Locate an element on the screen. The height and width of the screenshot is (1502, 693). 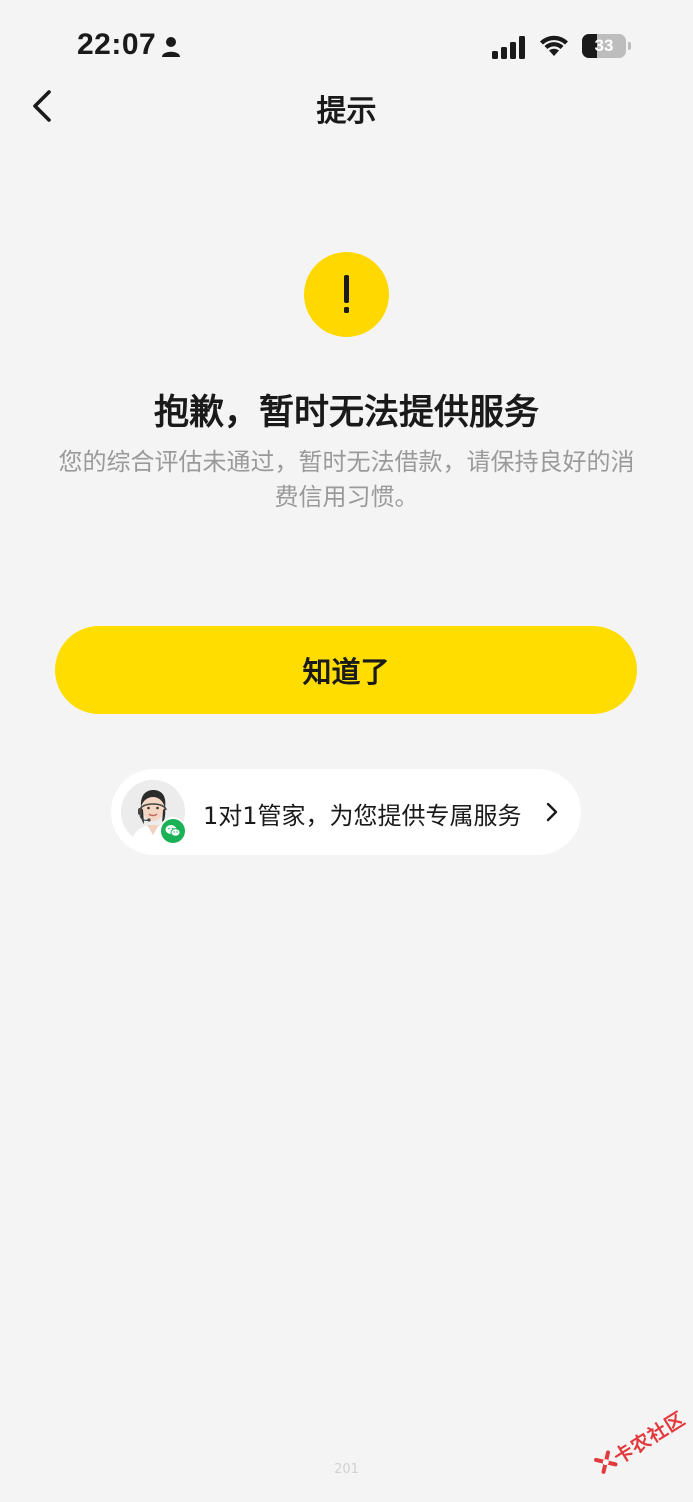
person-icon is located at coordinates (171, 47).